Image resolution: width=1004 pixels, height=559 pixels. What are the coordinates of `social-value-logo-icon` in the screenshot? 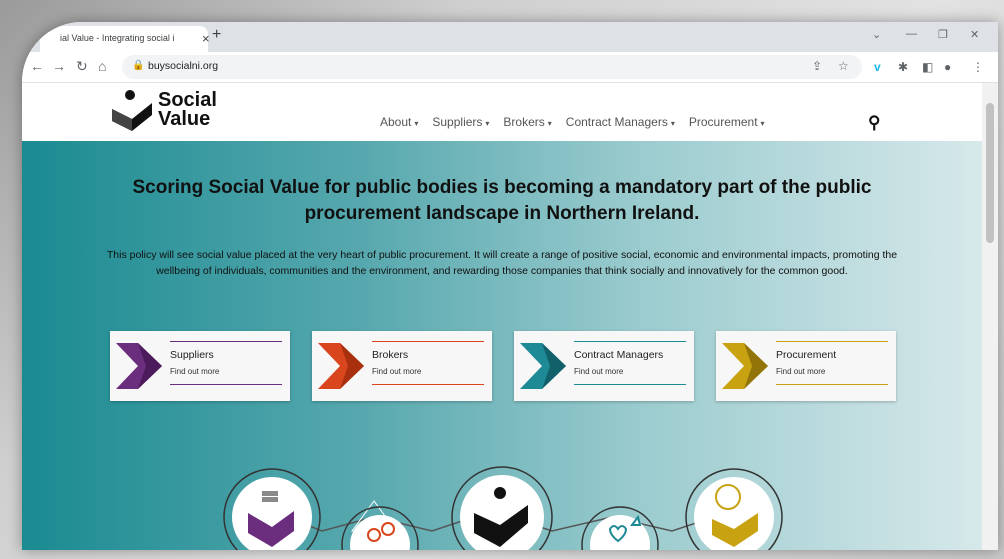 It's located at (132, 110).